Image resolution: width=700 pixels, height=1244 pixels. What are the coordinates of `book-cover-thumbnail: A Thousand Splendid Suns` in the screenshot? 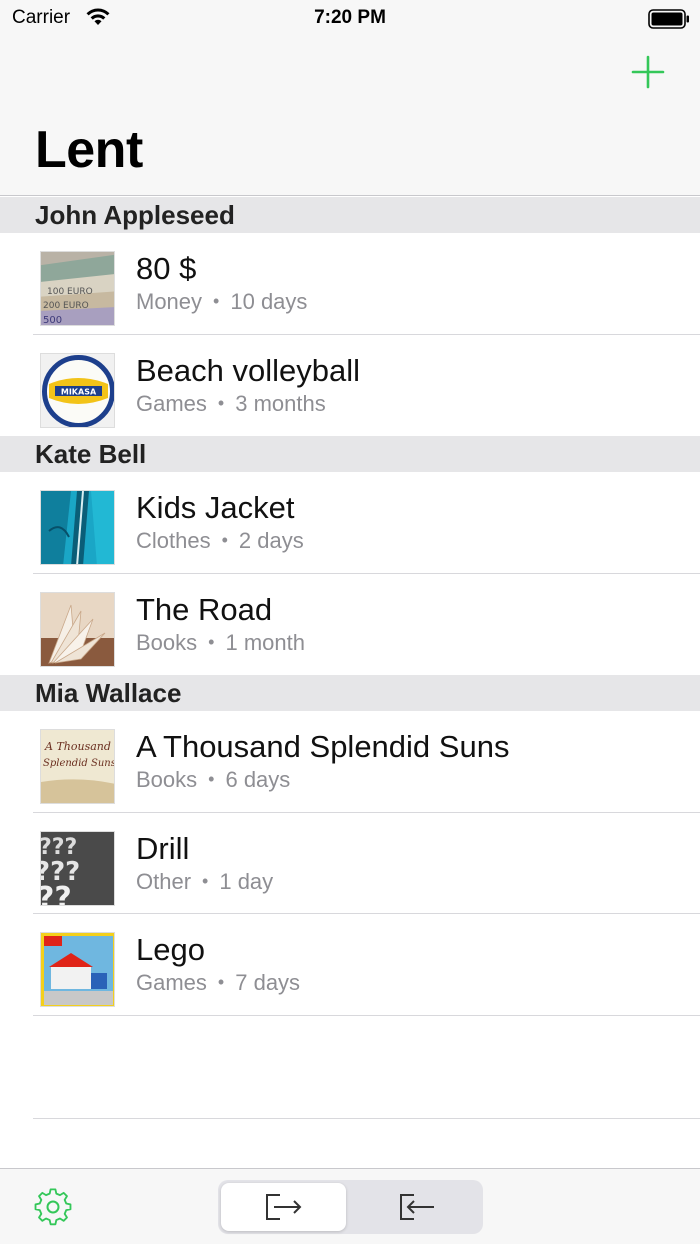 It's located at (77, 766).